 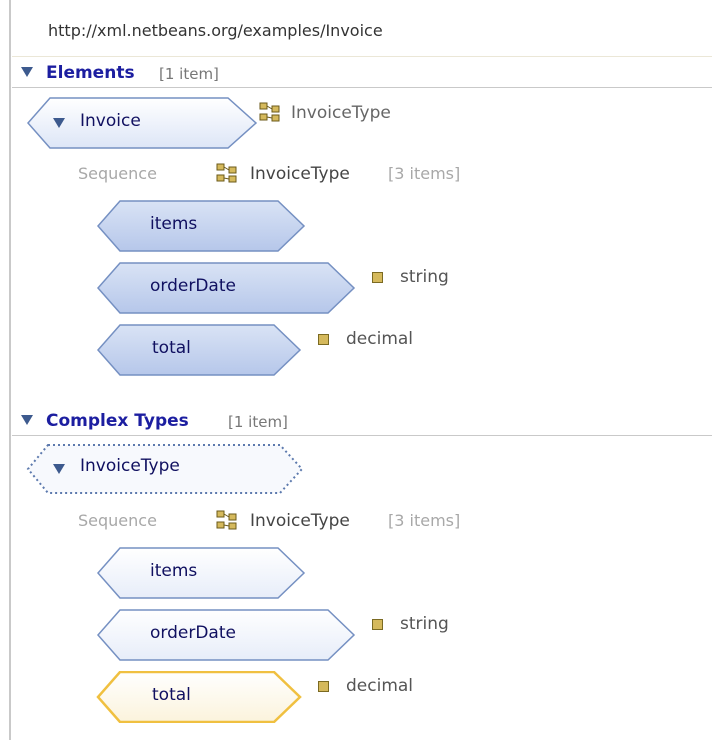 I want to click on left-border, so click(x=10, y=370).